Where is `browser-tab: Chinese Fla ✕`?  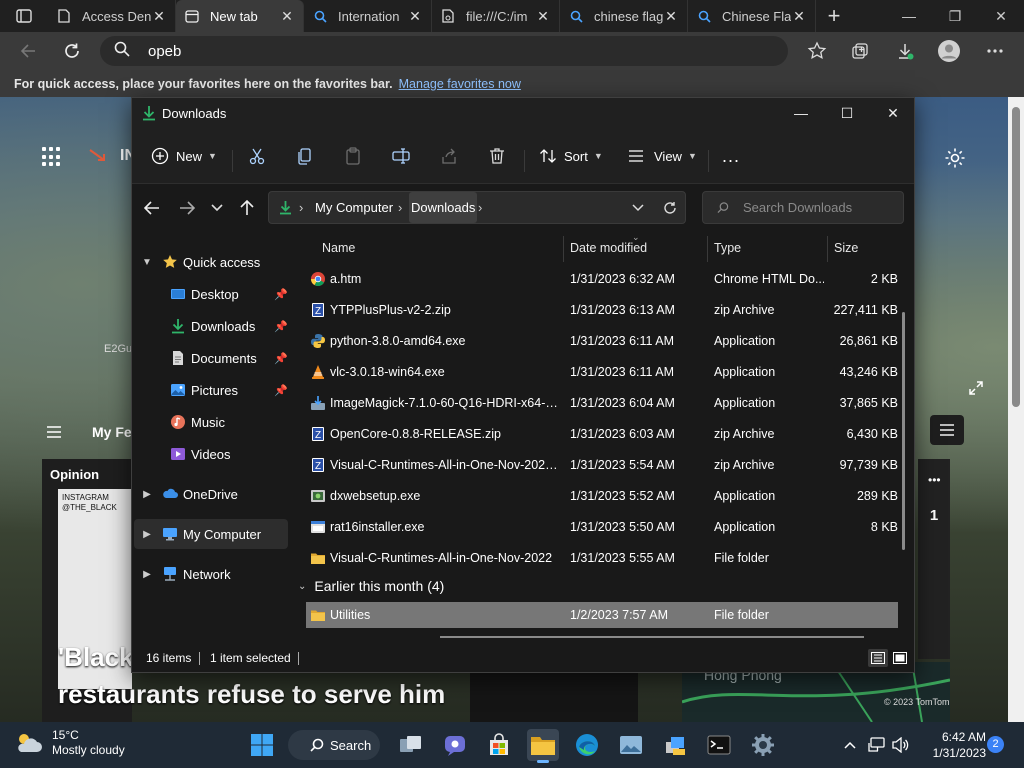
browser-tab: Chinese Fla ✕ is located at coordinates (752, 16).